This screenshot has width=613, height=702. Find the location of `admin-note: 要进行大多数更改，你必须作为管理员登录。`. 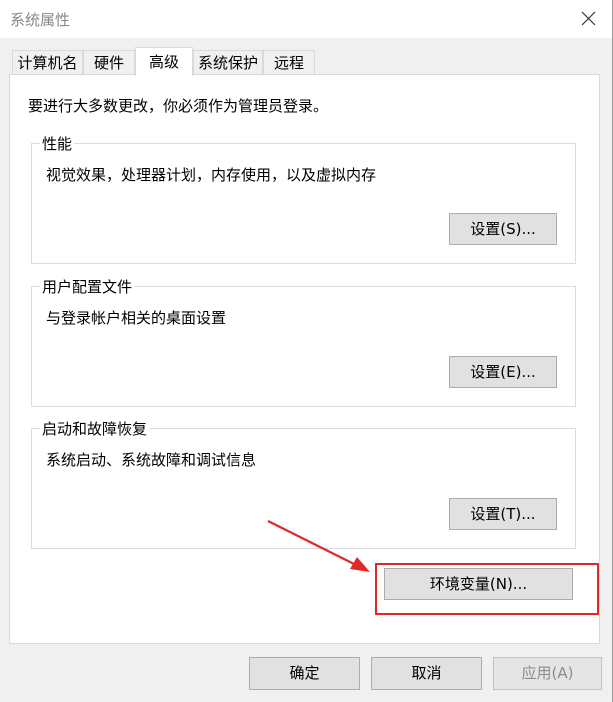

admin-note: 要进行大多数更改，你必须作为管理员登录。 is located at coordinates (178, 106).